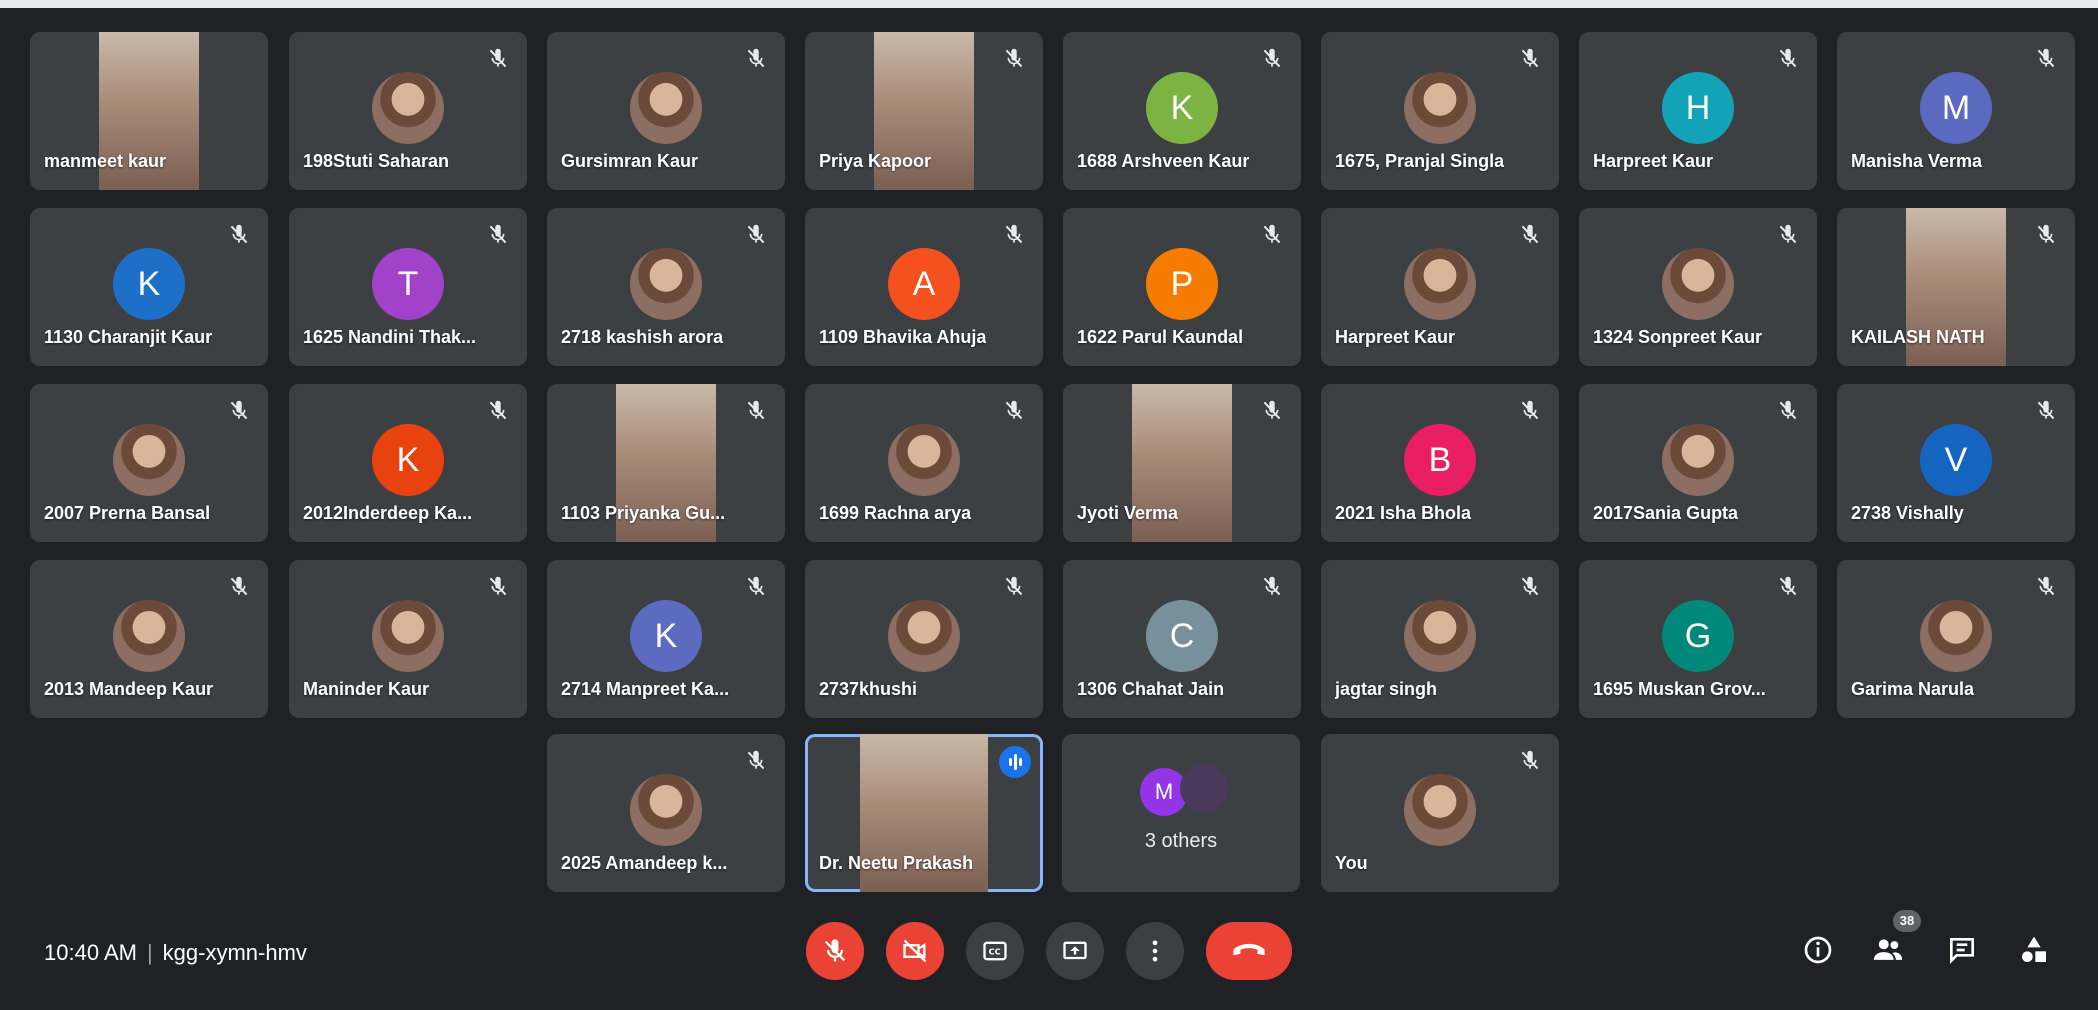 This screenshot has height=1010, width=2098. What do you see at coordinates (1698, 108) in the screenshot?
I see `avatar: H` at bounding box center [1698, 108].